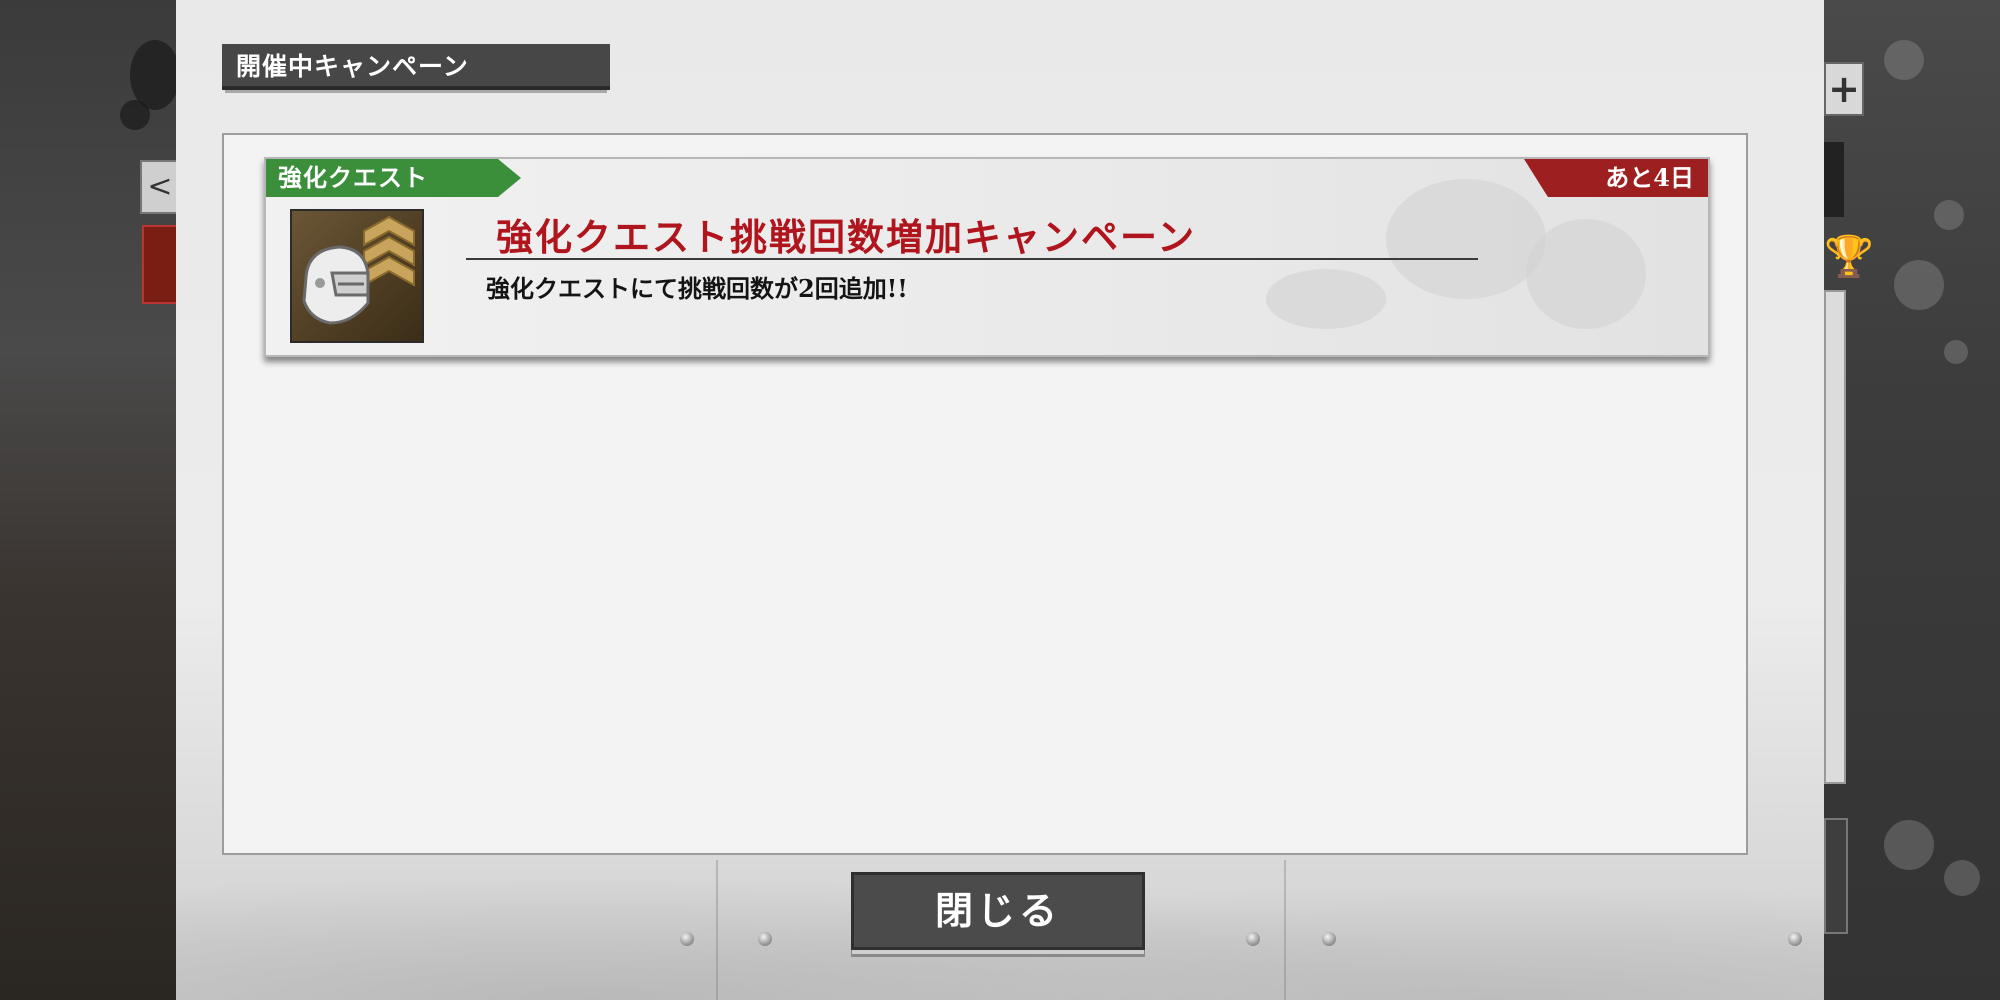  What do you see at coordinates (393, 178) in the screenshot?
I see `campaign-category-tag: 強化クエスト` at bounding box center [393, 178].